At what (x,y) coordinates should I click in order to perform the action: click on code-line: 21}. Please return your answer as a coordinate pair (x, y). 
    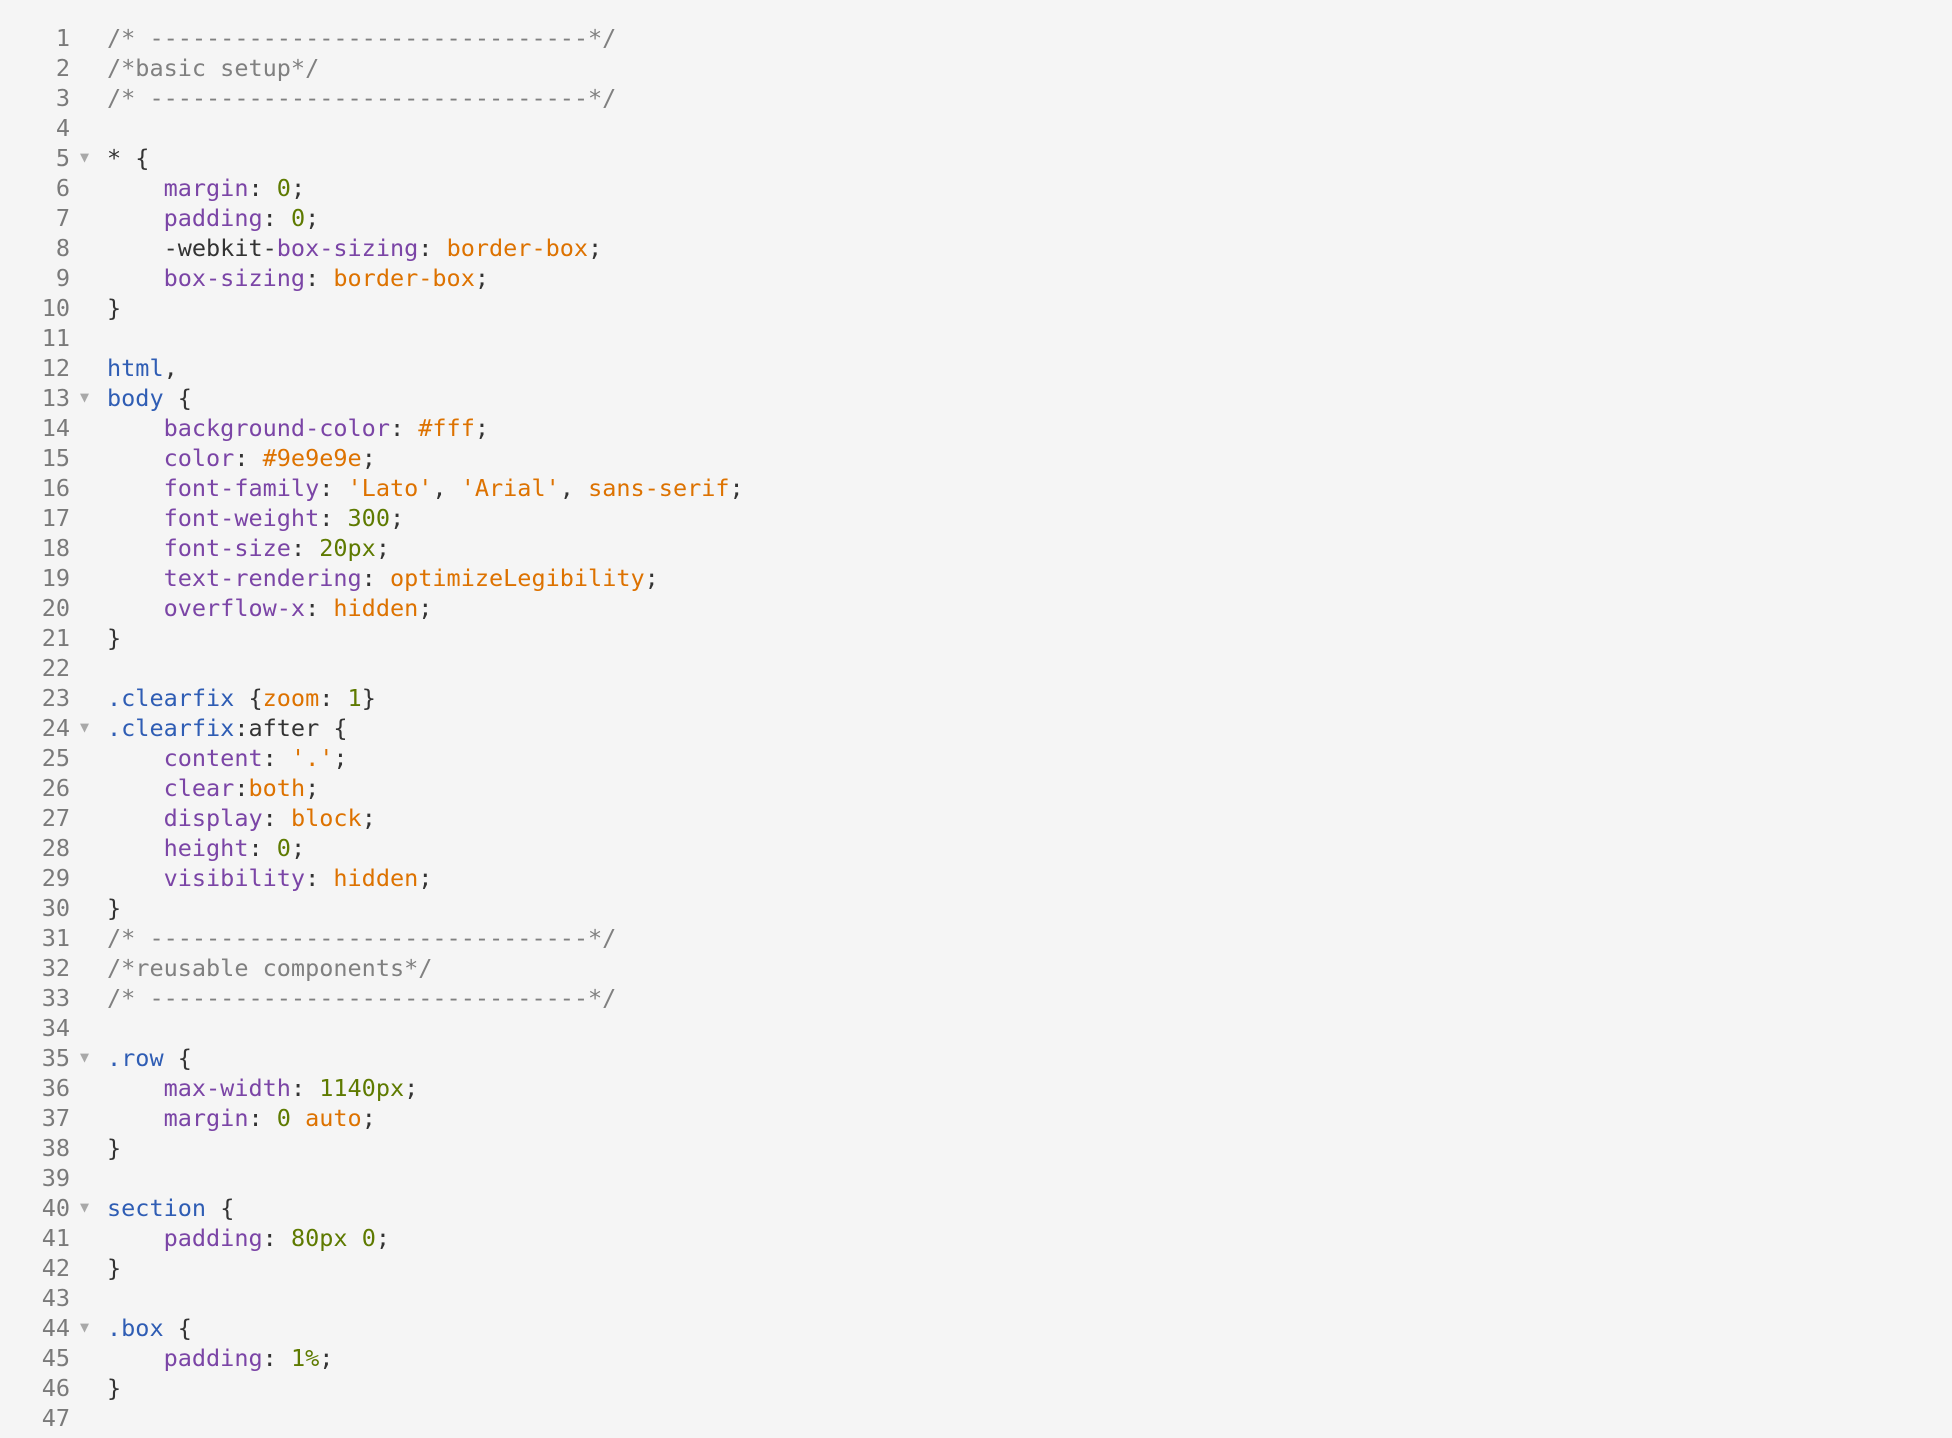
    Looking at the image, I should click on (976, 638).